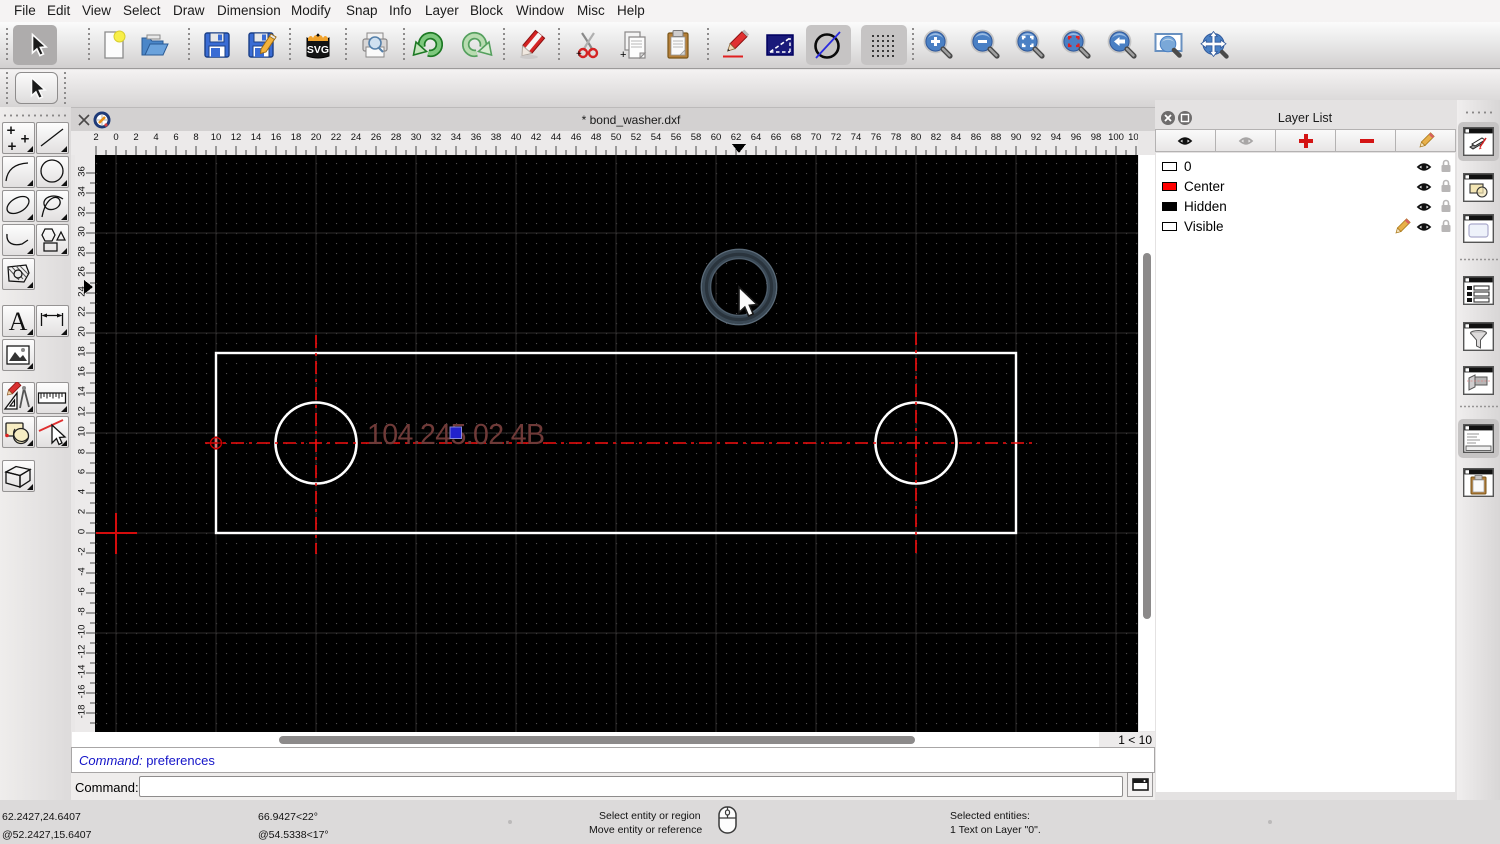 This screenshot has width=1500, height=844. Describe the element at coordinates (318, 50) in the screenshot. I see `svg-text: SVG` at that location.